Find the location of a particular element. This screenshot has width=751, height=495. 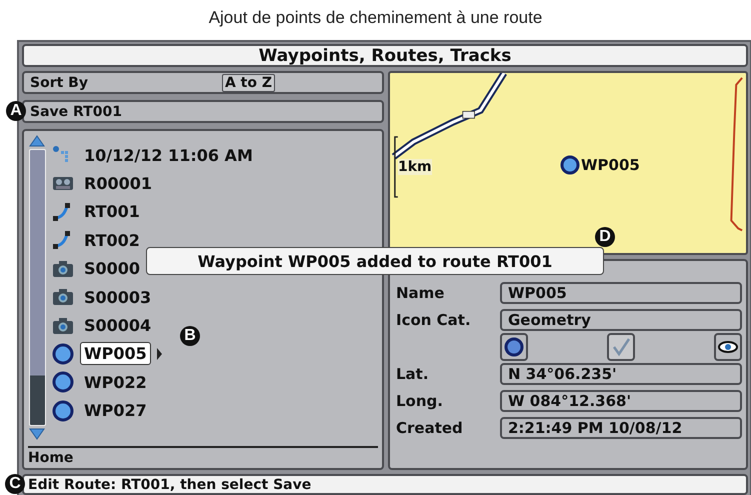

field-label: Long. is located at coordinates (420, 401).